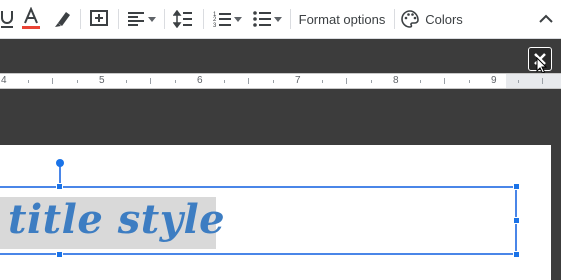 Image resolution: width=561 pixels, height=280 pixels. I want to click on format-options-label: Format options, so click(342, 19).